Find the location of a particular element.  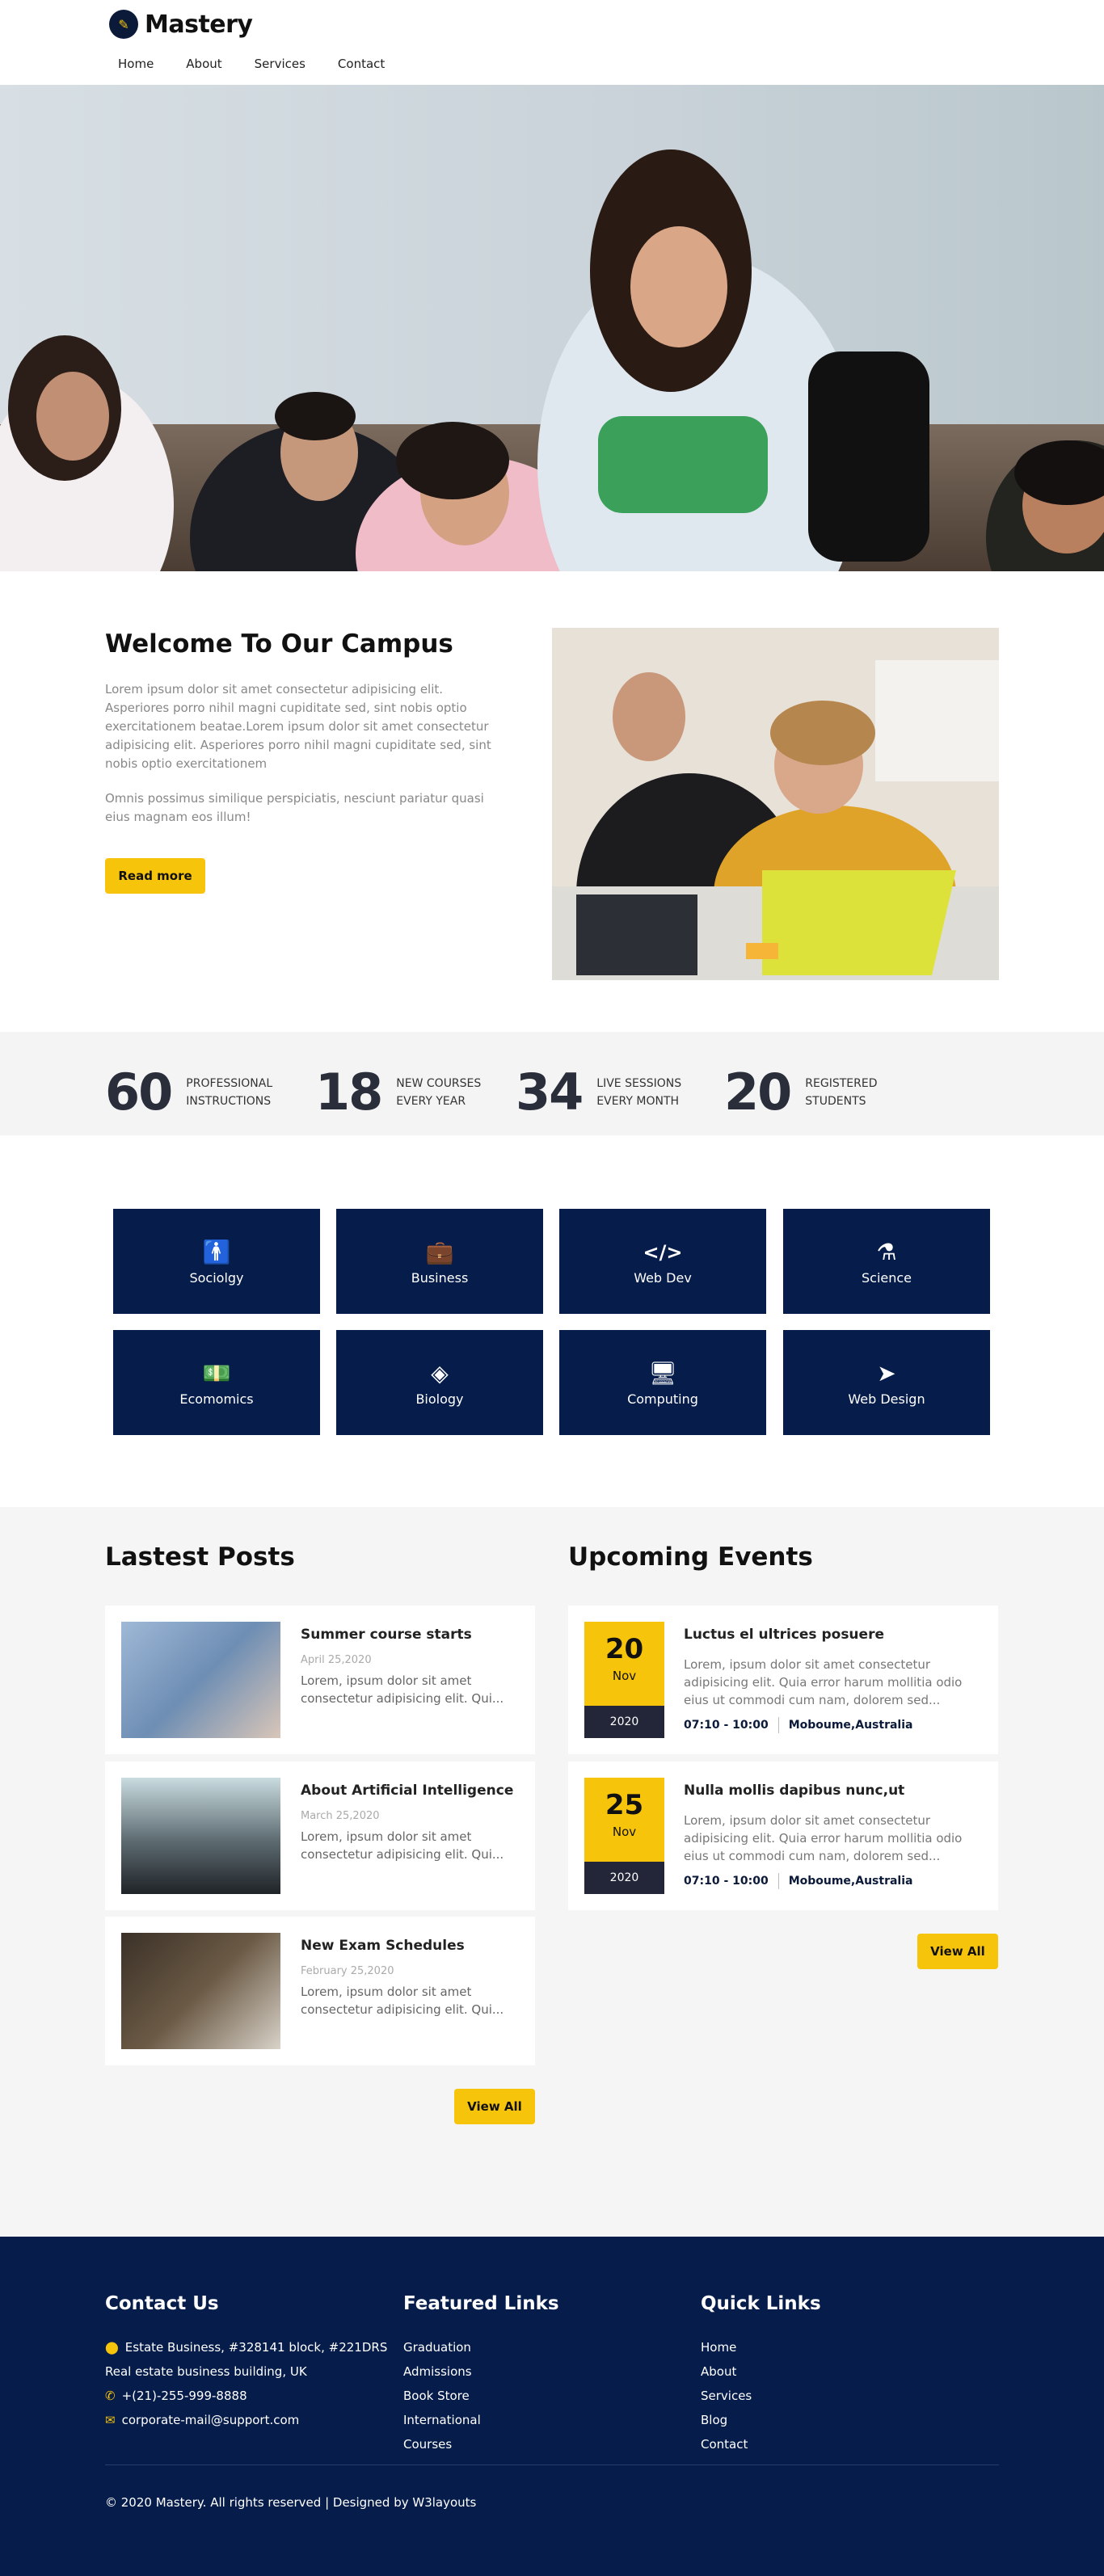

featured-link: Book Store is located at coordinates (436, 2396).